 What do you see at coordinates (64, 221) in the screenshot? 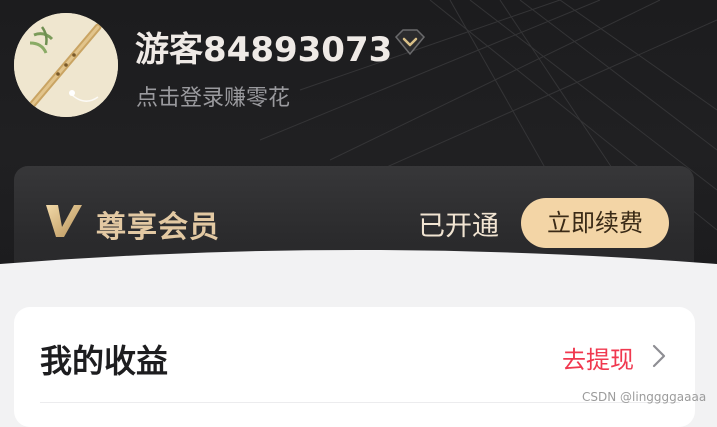
I see `v-logo-icon` at bounding box center [64, 221].